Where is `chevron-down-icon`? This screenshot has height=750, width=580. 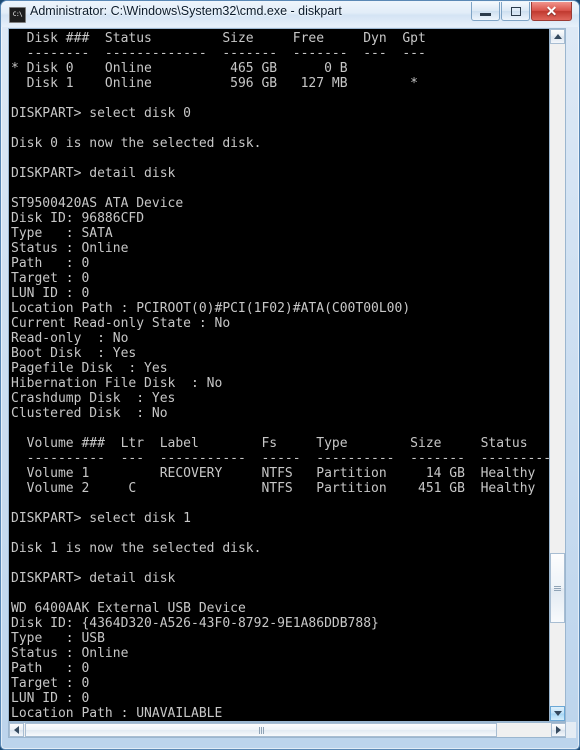
chevron-down-icon is located at coordinates (557, 713).